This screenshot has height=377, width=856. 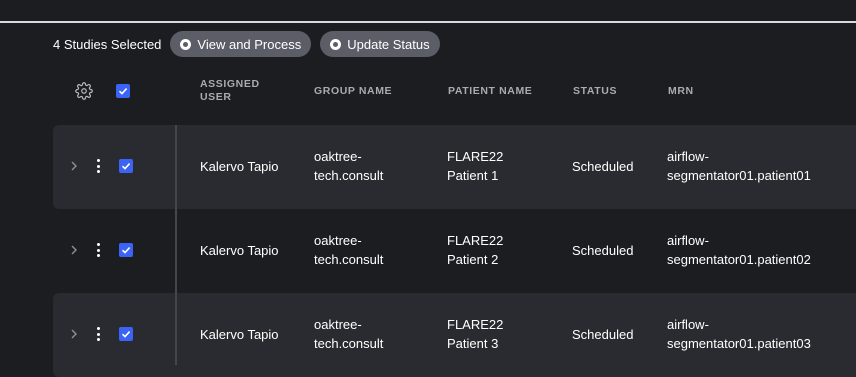 I want to click on view-and-process-button: View and Process, so click(x=241, y=44).